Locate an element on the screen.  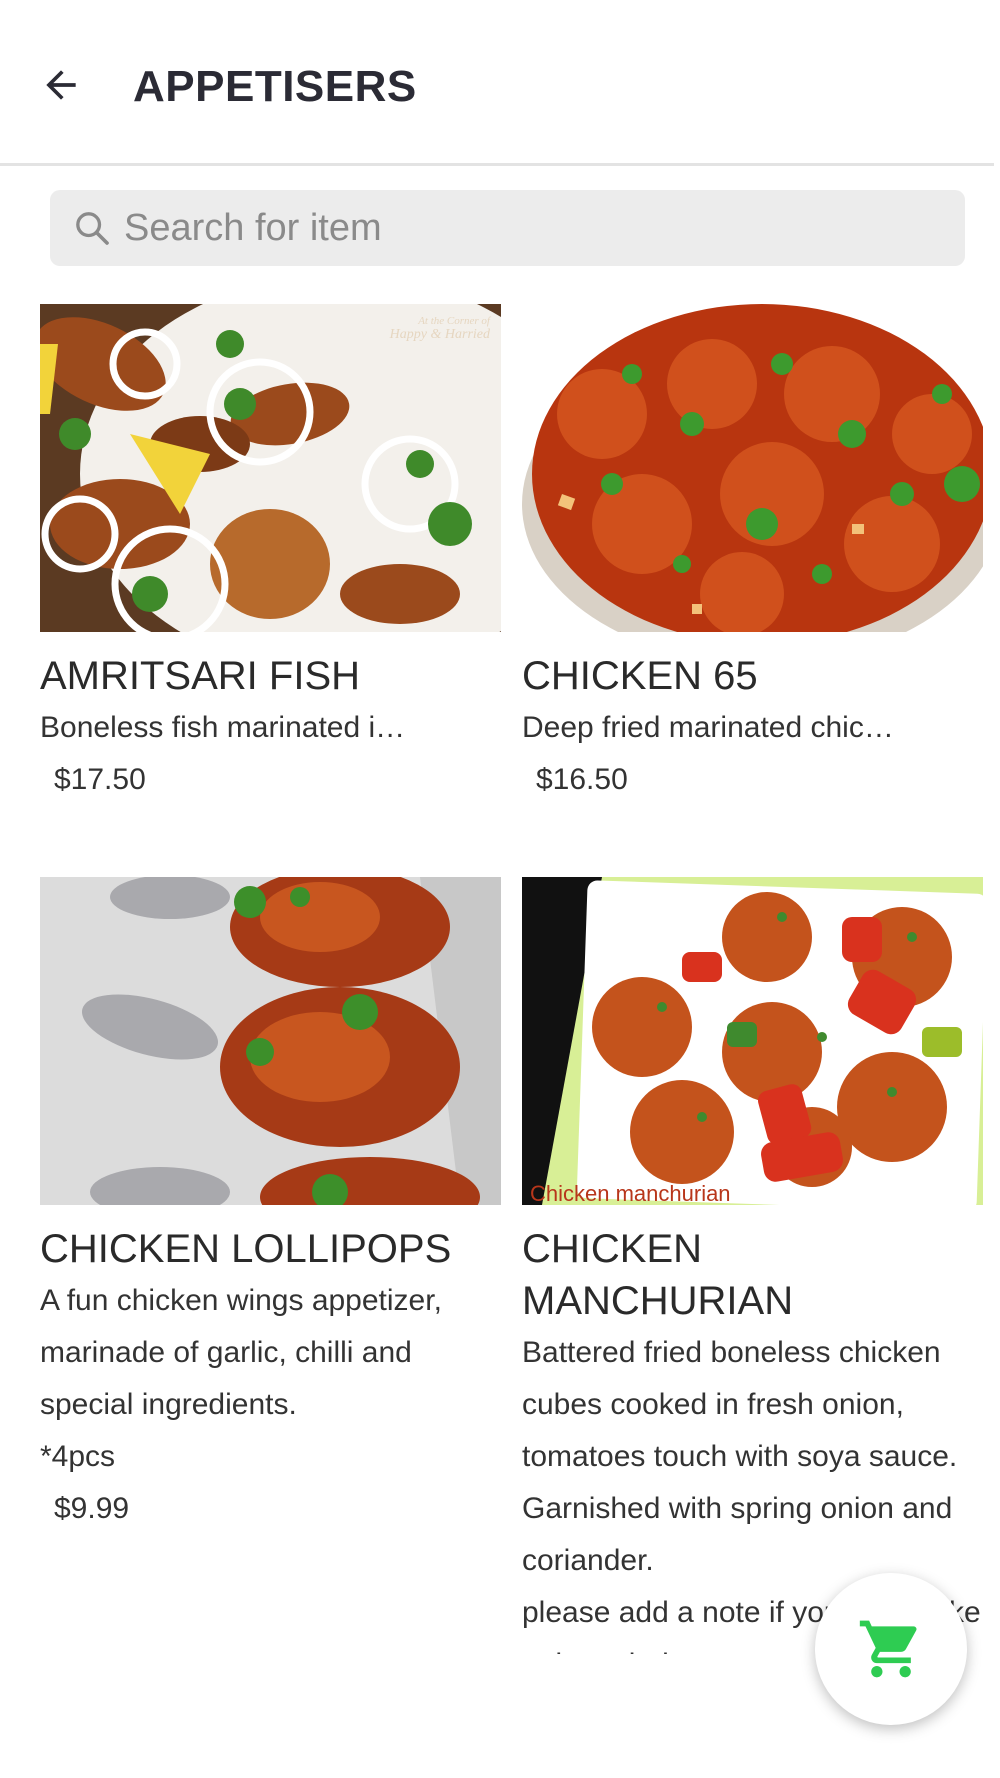
chicken-65-illustration is located at coordinates (752, 468).